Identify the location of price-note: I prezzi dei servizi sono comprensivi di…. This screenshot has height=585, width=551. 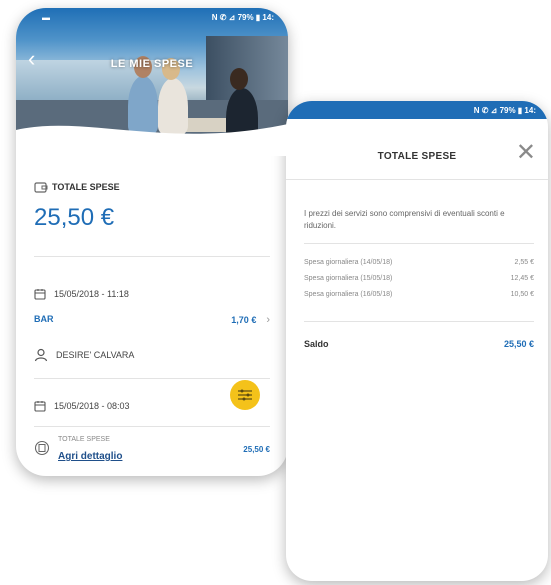
(404, 219).